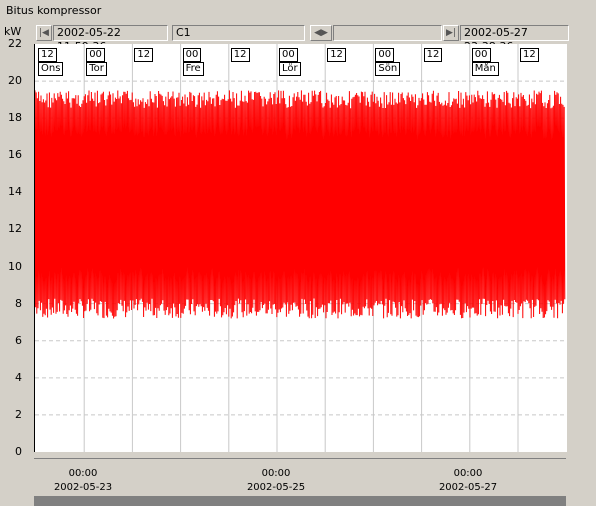 The height and width of the screenshot is (506, 596). What do you see at coordinates (276, 487) in the screenshot?
I see `x-axis-date-label: 2002-05-25` at bounding box center [276, 487].